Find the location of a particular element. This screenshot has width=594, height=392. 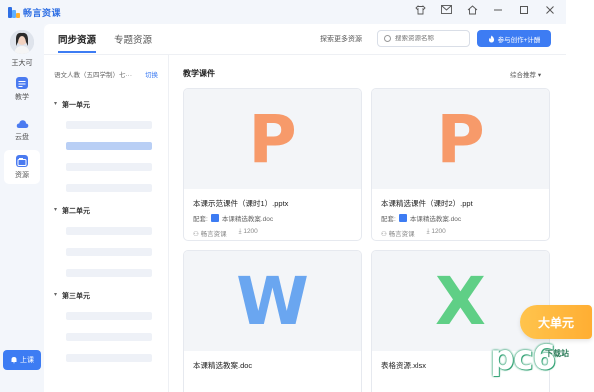

search-icon is located at coordinates (387, 38).